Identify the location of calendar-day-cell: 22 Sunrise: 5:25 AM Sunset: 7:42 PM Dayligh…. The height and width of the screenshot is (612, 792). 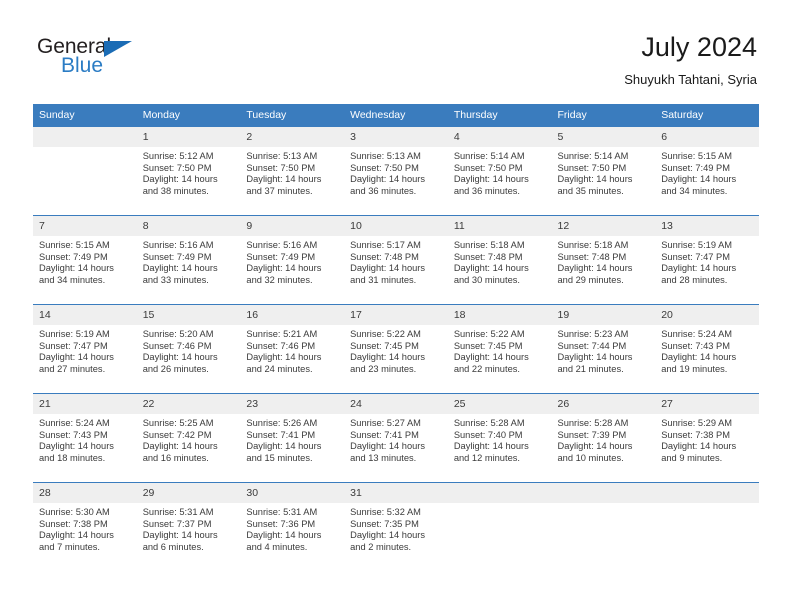
(188, 438).